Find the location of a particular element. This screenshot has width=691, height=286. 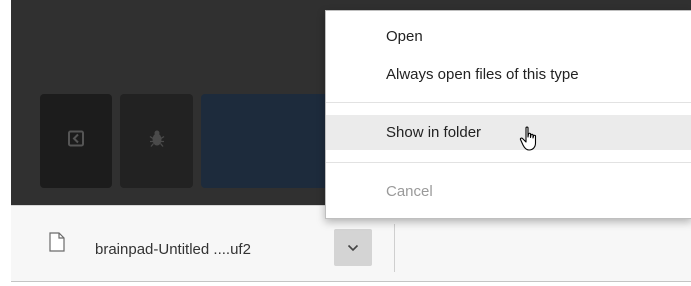

file-icon is located at coordinates (57, 244).